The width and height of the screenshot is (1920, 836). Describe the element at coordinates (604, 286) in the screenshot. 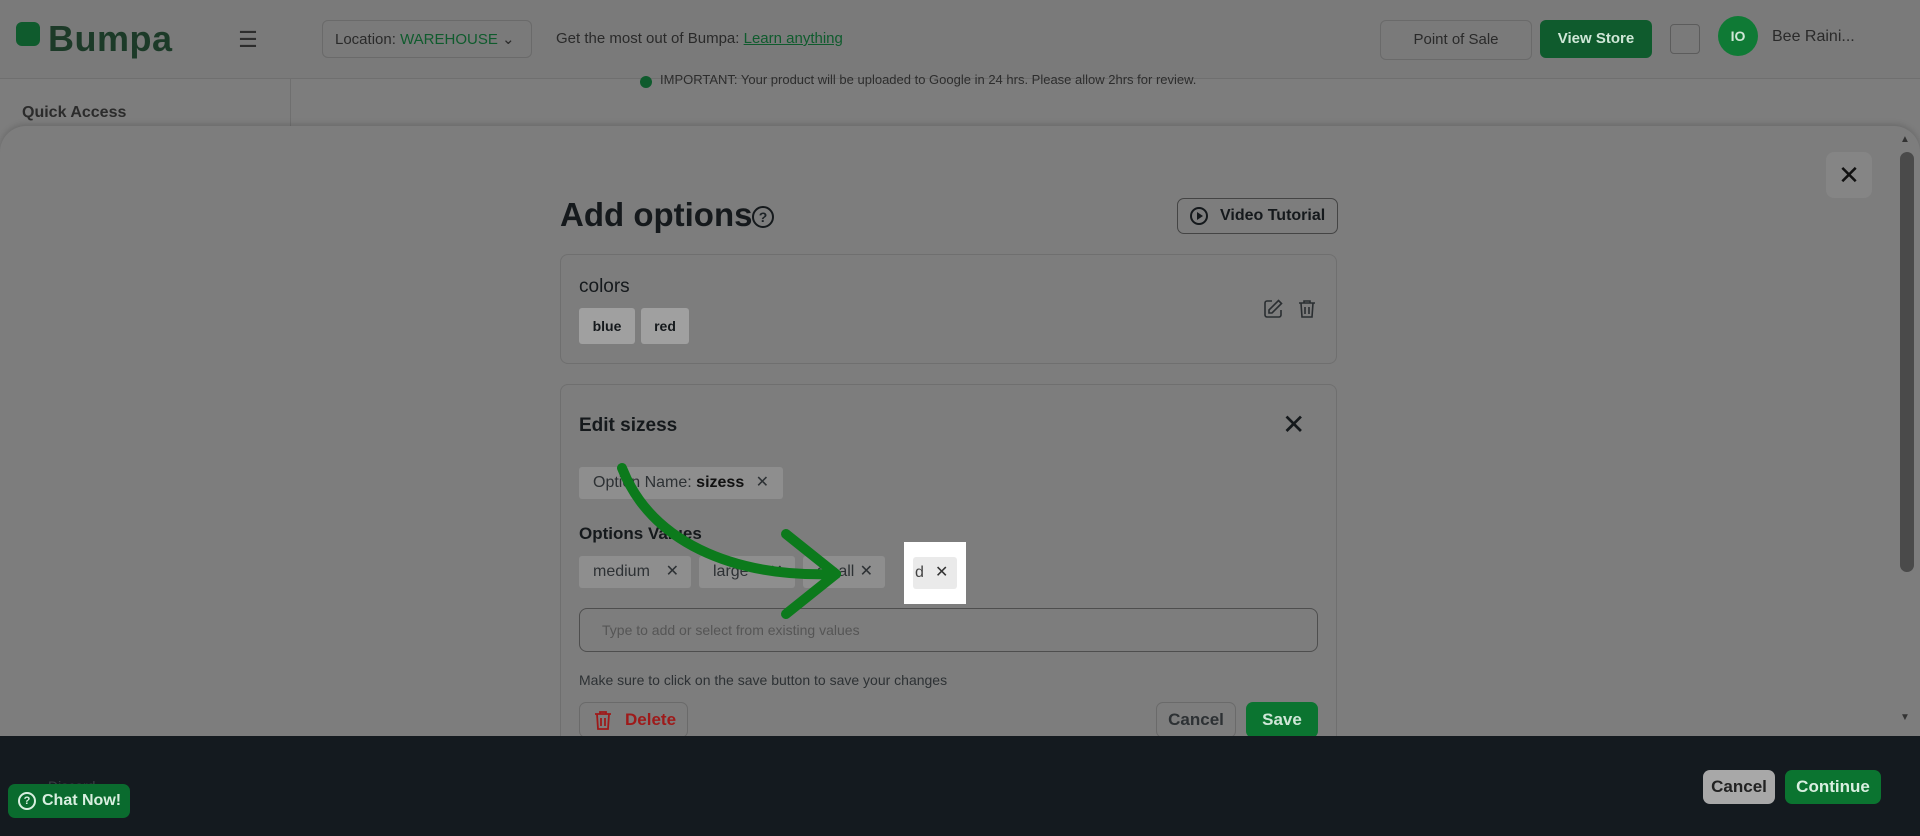

I see `existing-option-name: colors` at that location.